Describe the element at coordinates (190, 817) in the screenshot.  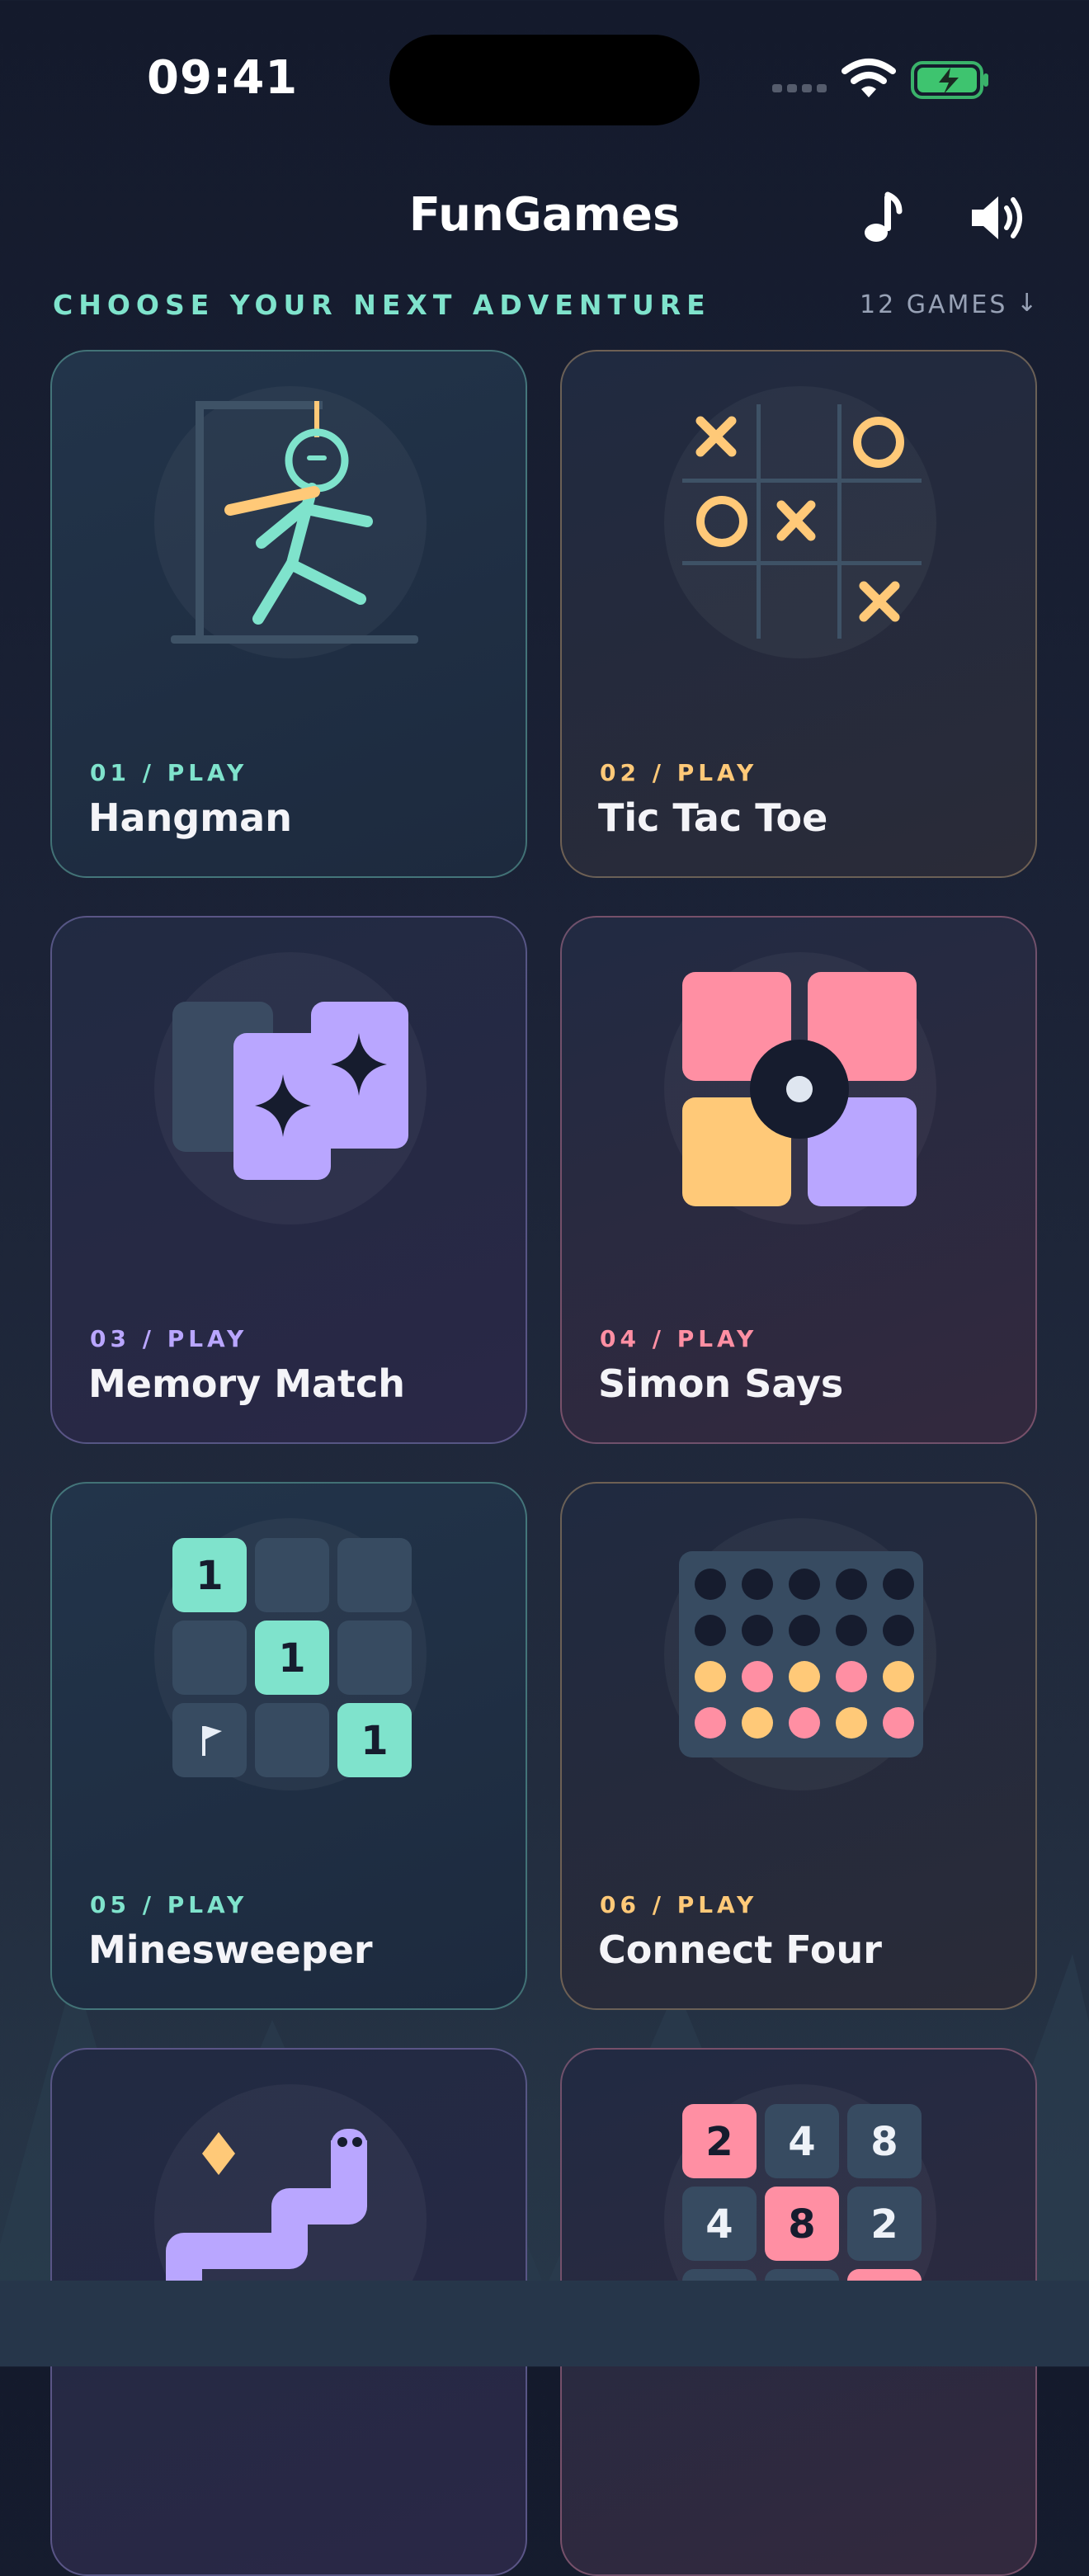
I see `game-name: Hangman` at that location.